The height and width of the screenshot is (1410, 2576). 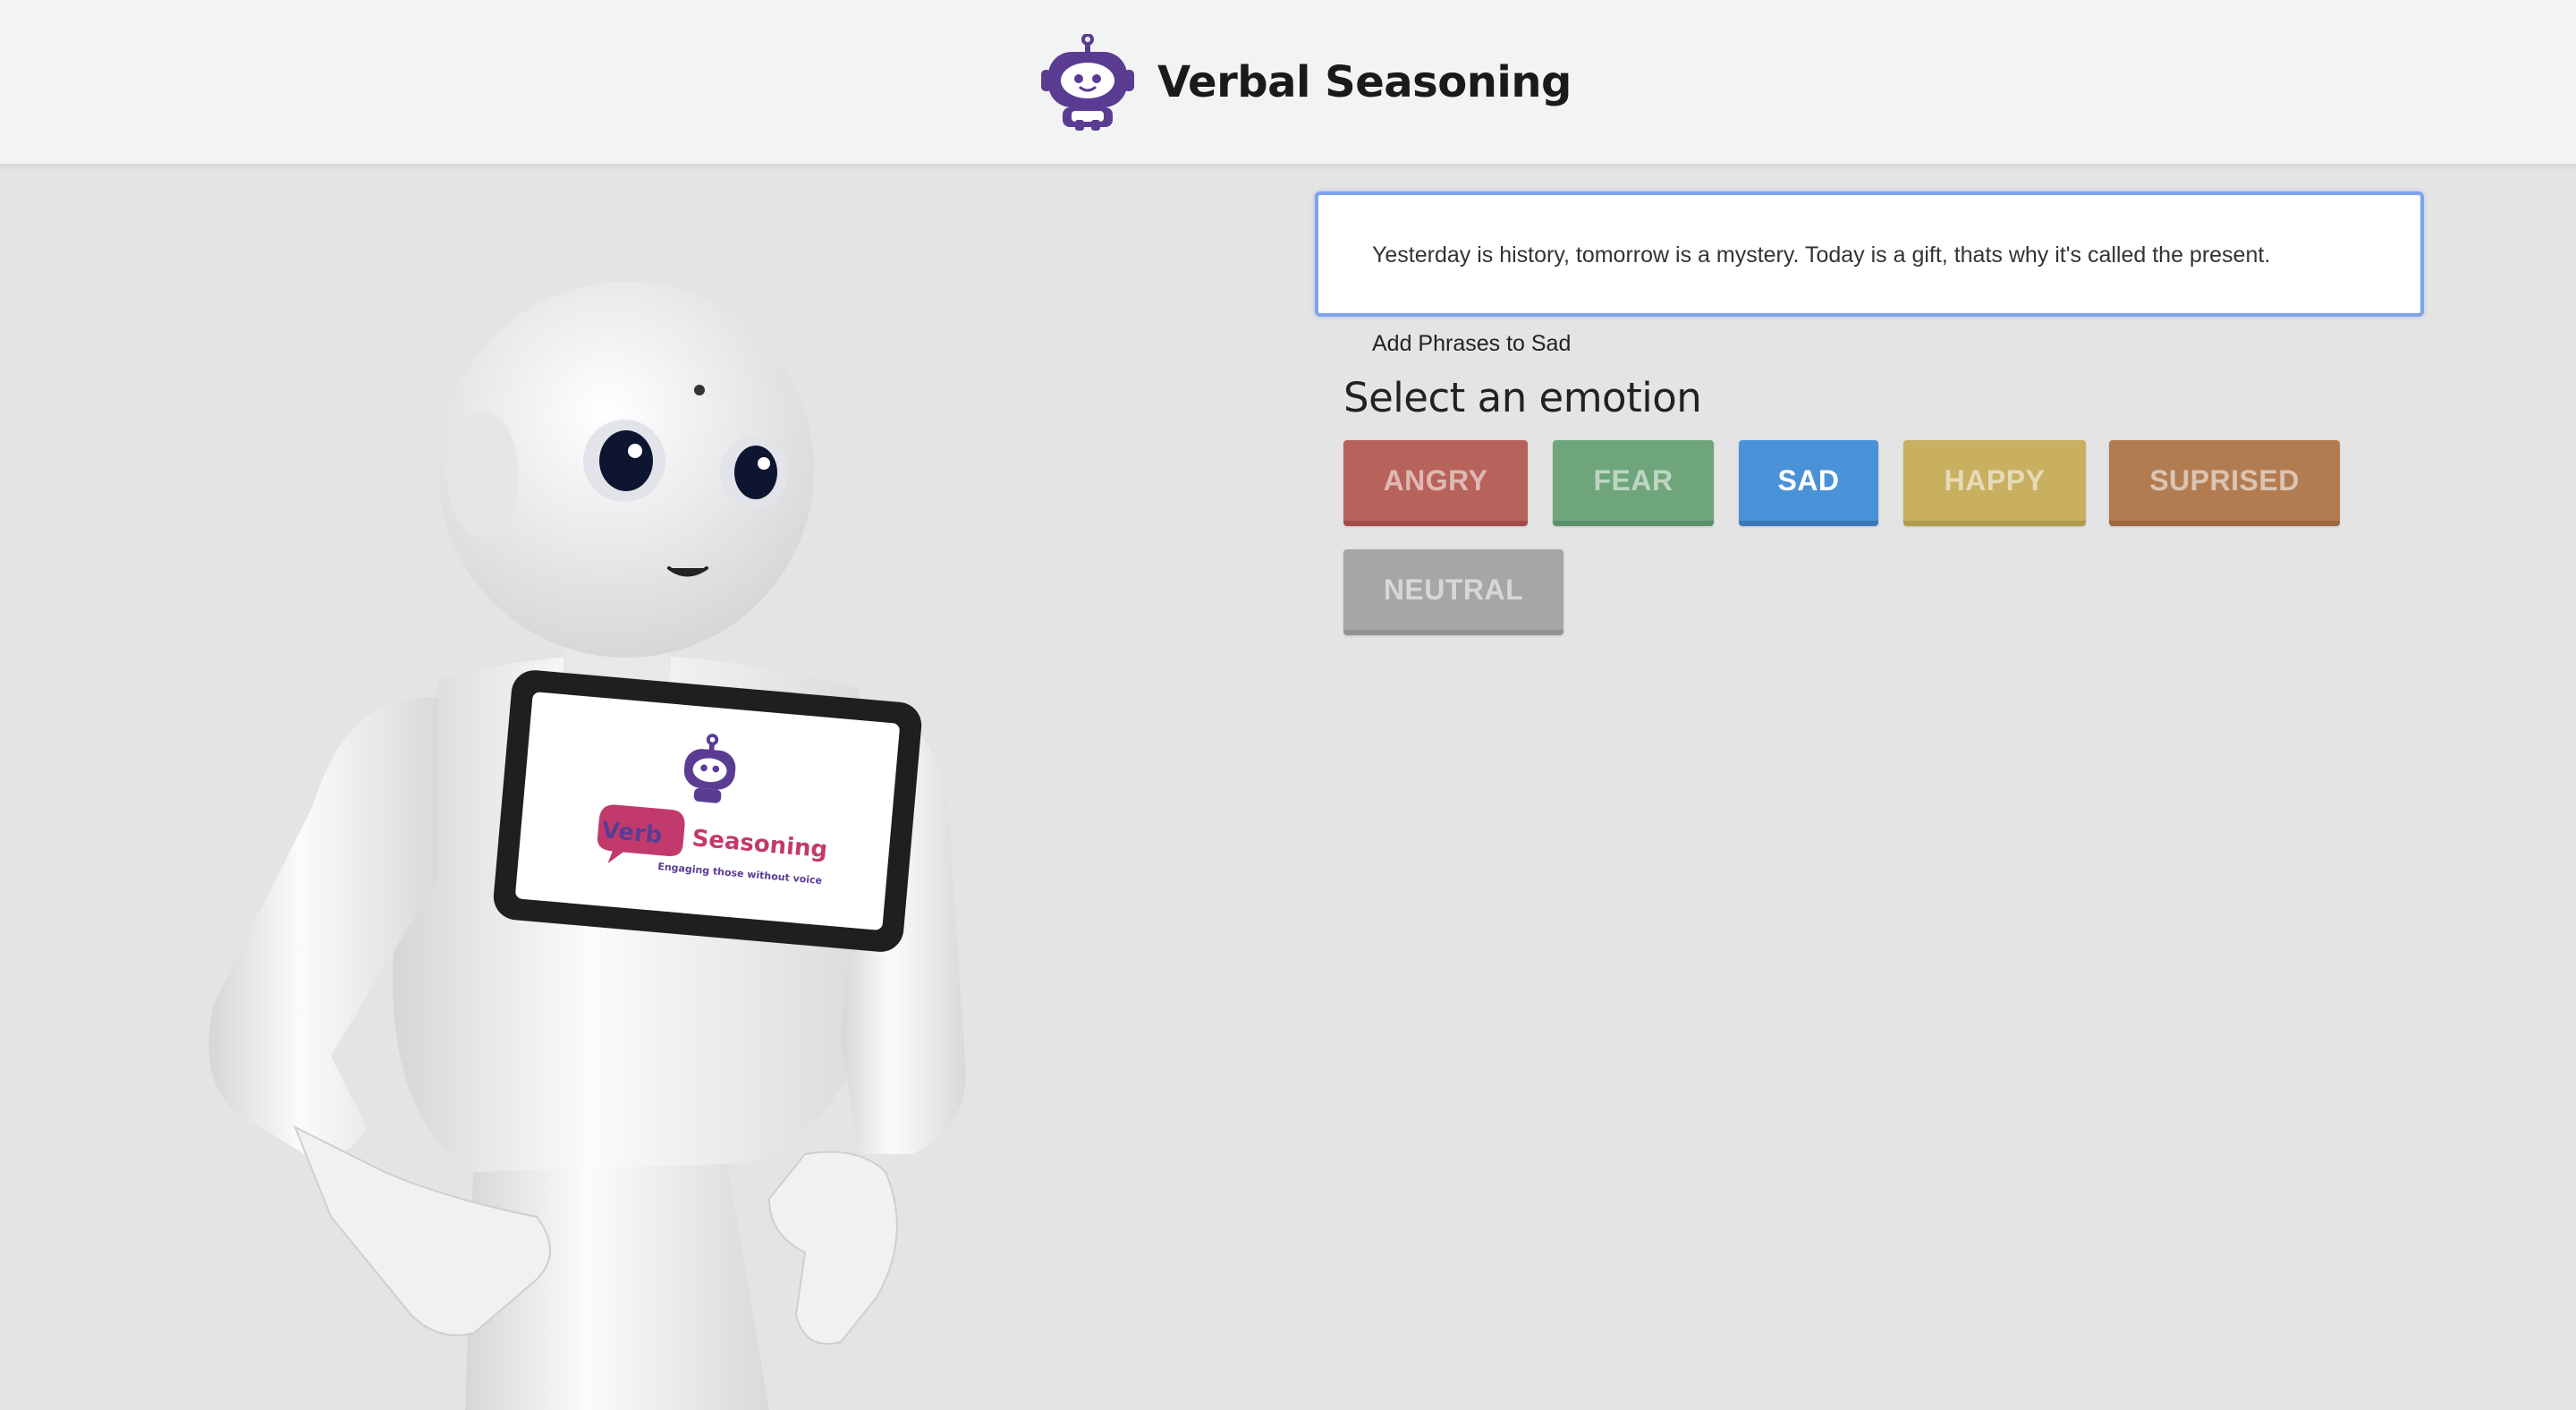 What do you see at coordinates (1435, 483) in the screenshot?
I see `emotion-button-angry: ANGRY` at bounding box center [1435, 483].